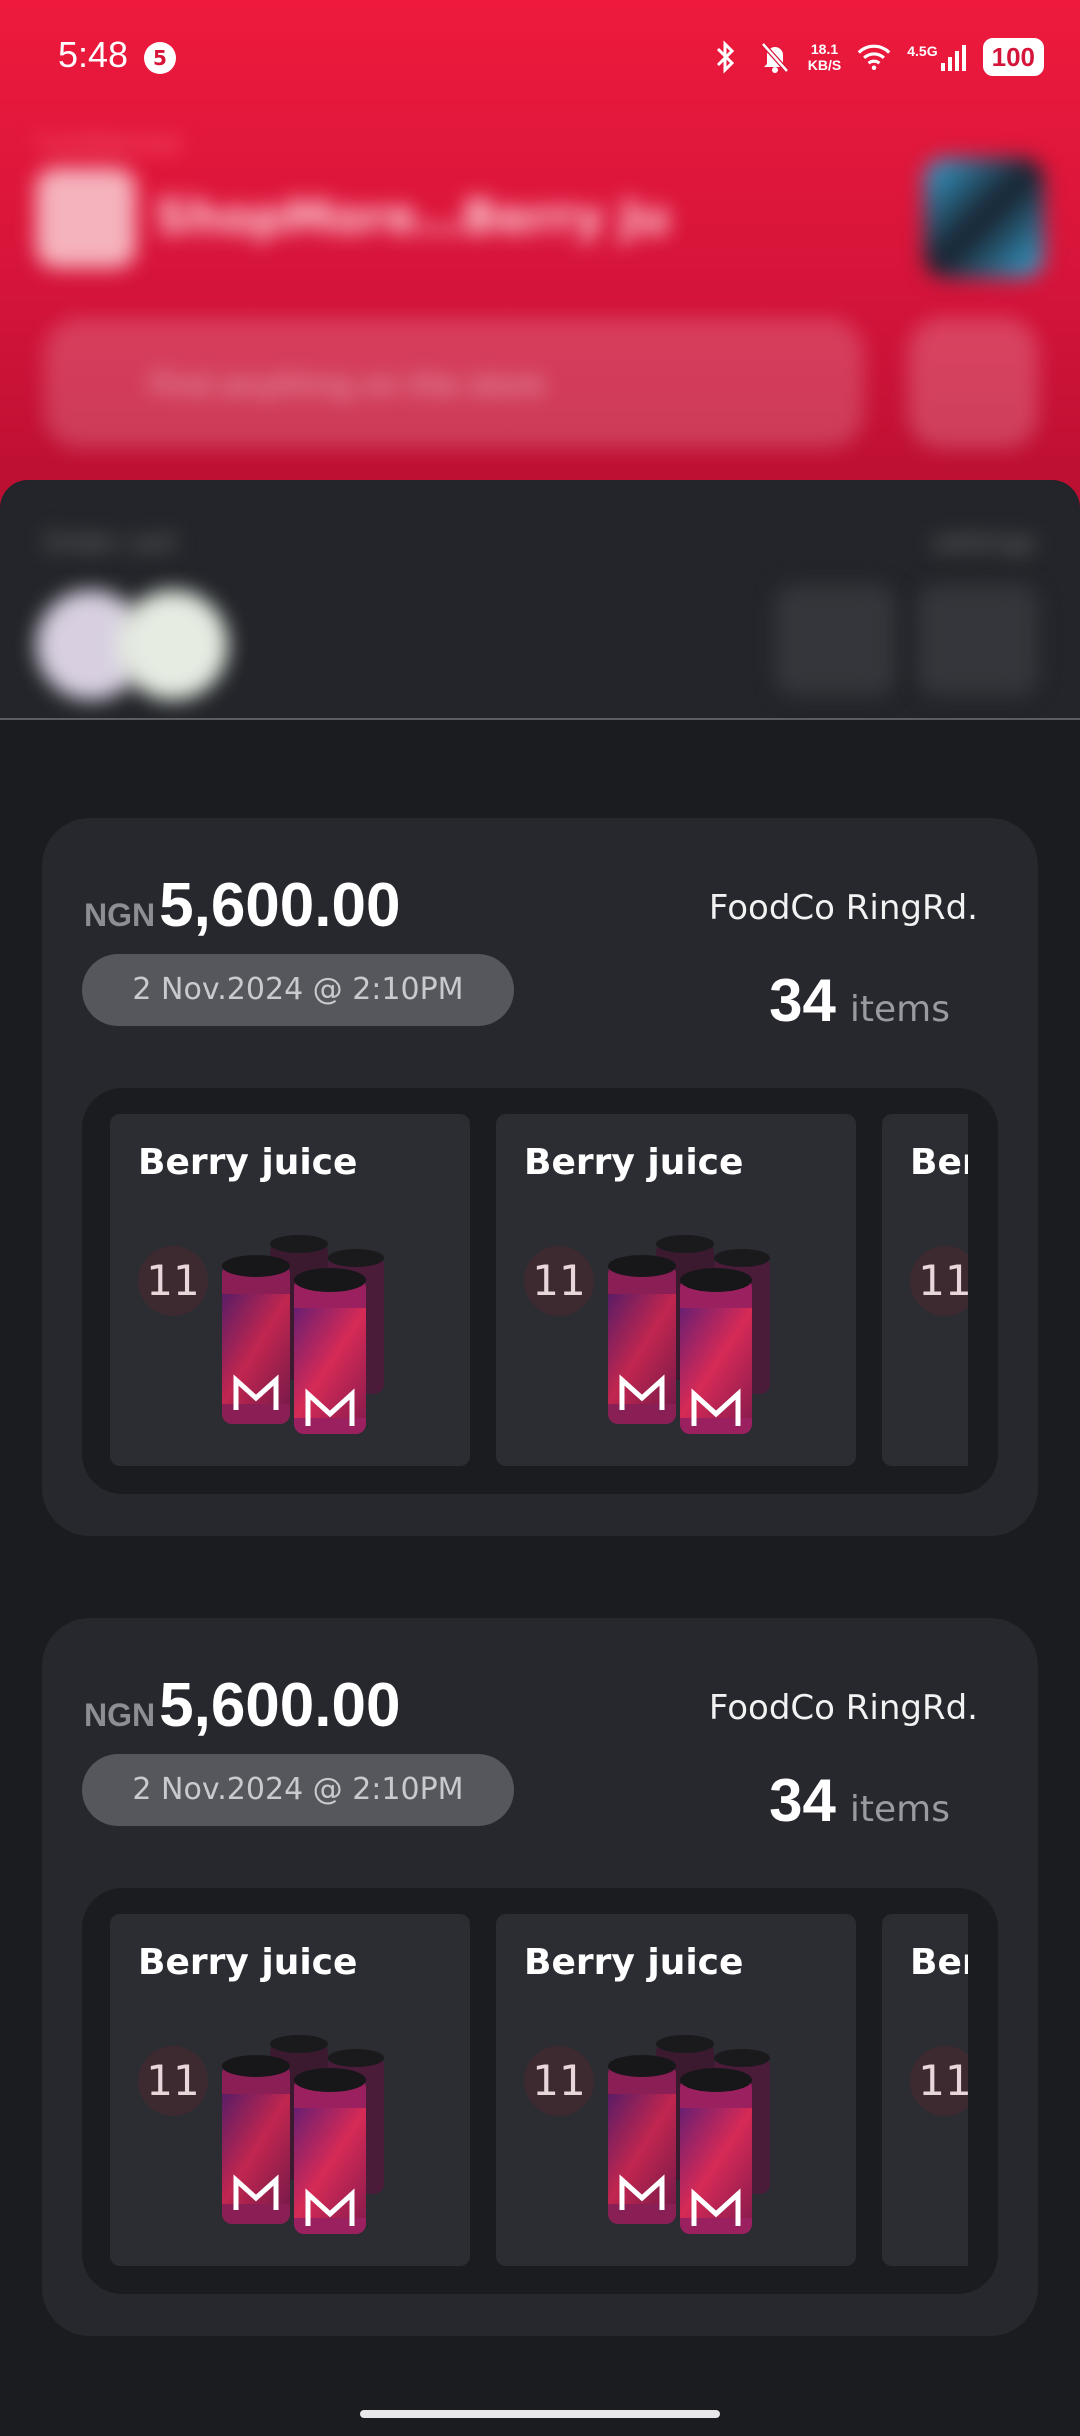  I want to click on home-indicator, so click(540, 2414).